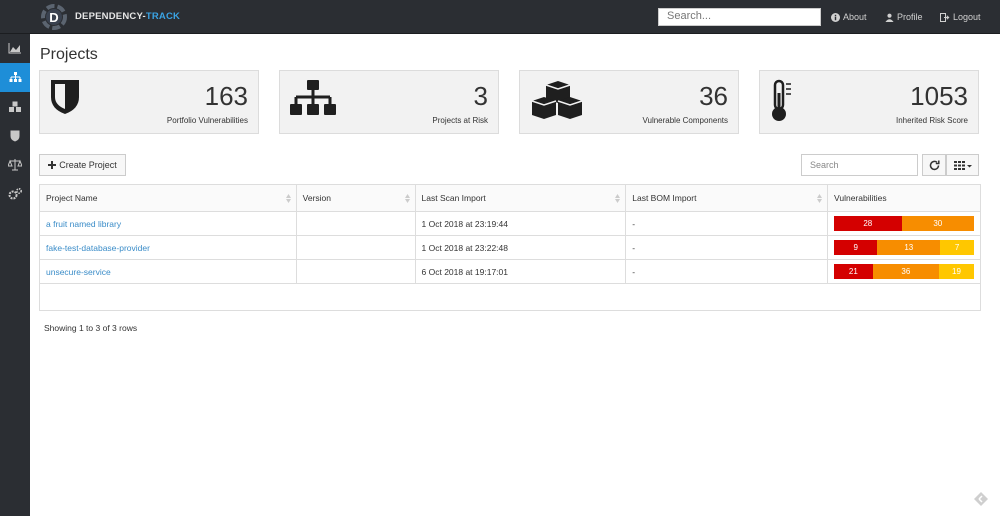  I want to click on table-search-input: Search, so click(859, 165).